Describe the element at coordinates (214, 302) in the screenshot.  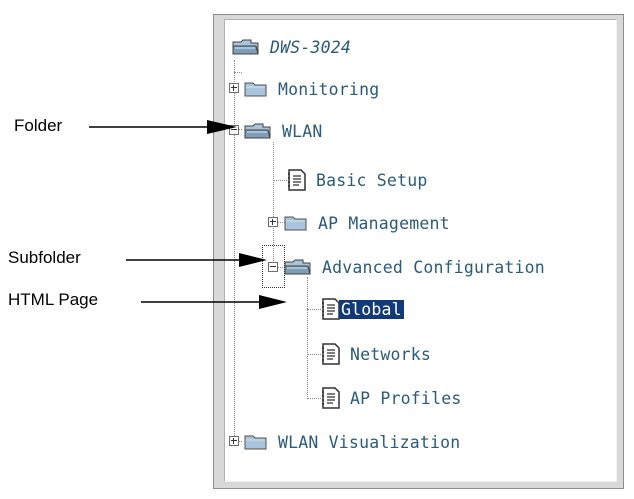
I see `arrow-to-html-page` at that location.